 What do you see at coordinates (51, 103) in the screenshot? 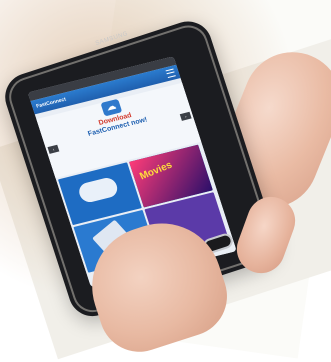
I see `app-name: FastConnect` at bounding box center [51, 103].